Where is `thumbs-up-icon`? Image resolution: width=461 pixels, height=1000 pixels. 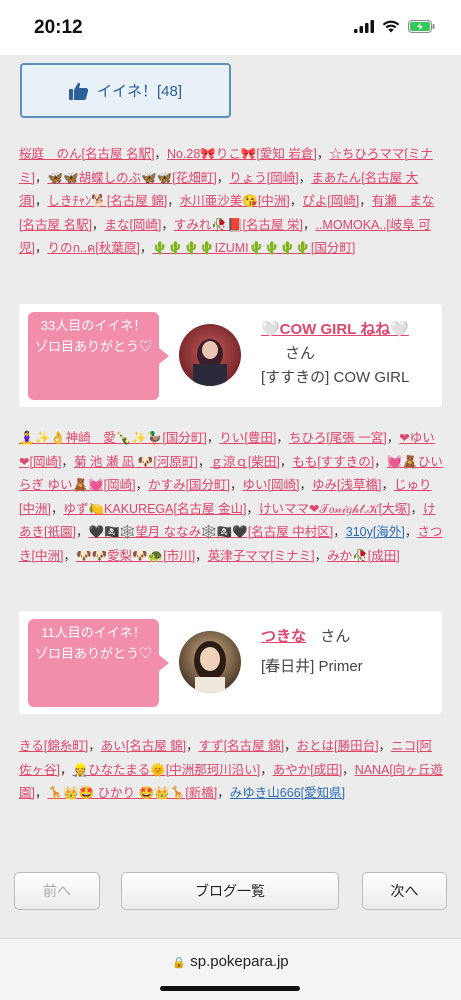
thumbs-up-icon is located at coordinates (78, 91).